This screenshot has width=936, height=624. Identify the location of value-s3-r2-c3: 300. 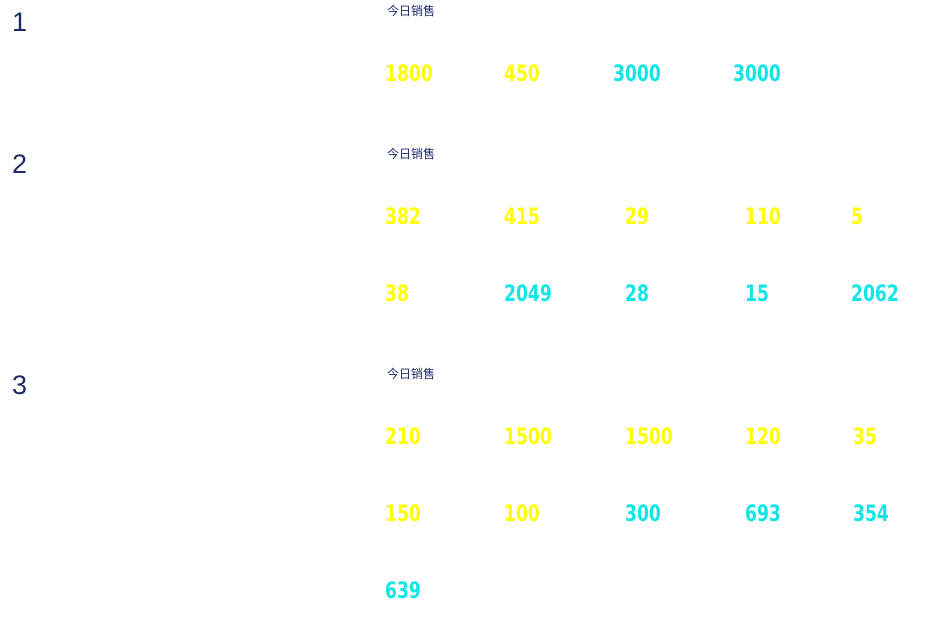
(643, 514).